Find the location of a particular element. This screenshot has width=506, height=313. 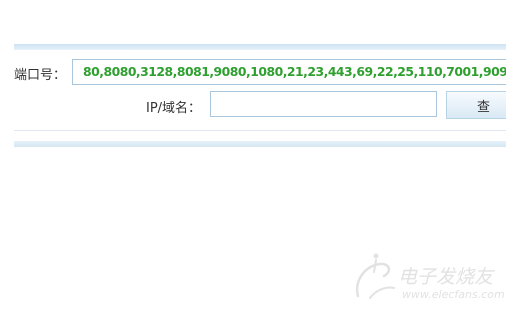

panel-top-border is located at coordinates (260, 47).